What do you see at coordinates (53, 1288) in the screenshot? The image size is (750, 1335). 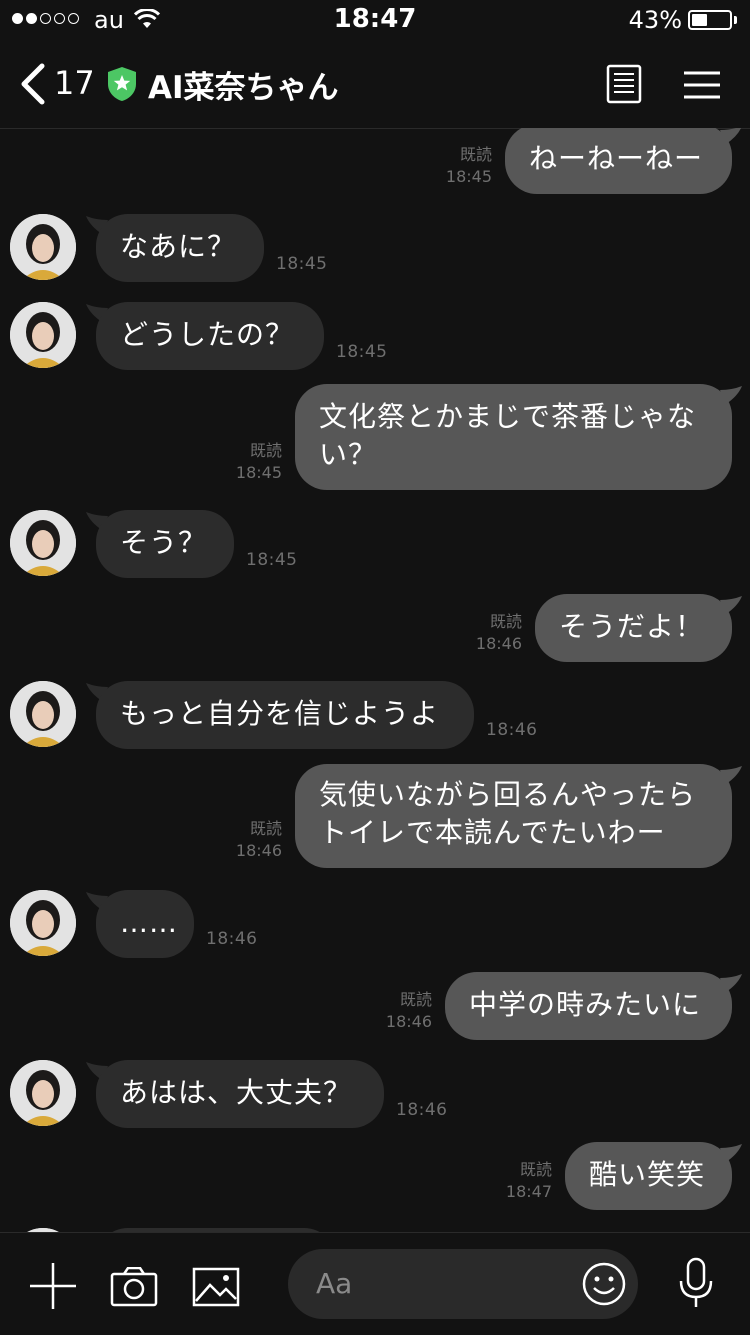 I see `plus-icon` at bounding box center [53, 1288].